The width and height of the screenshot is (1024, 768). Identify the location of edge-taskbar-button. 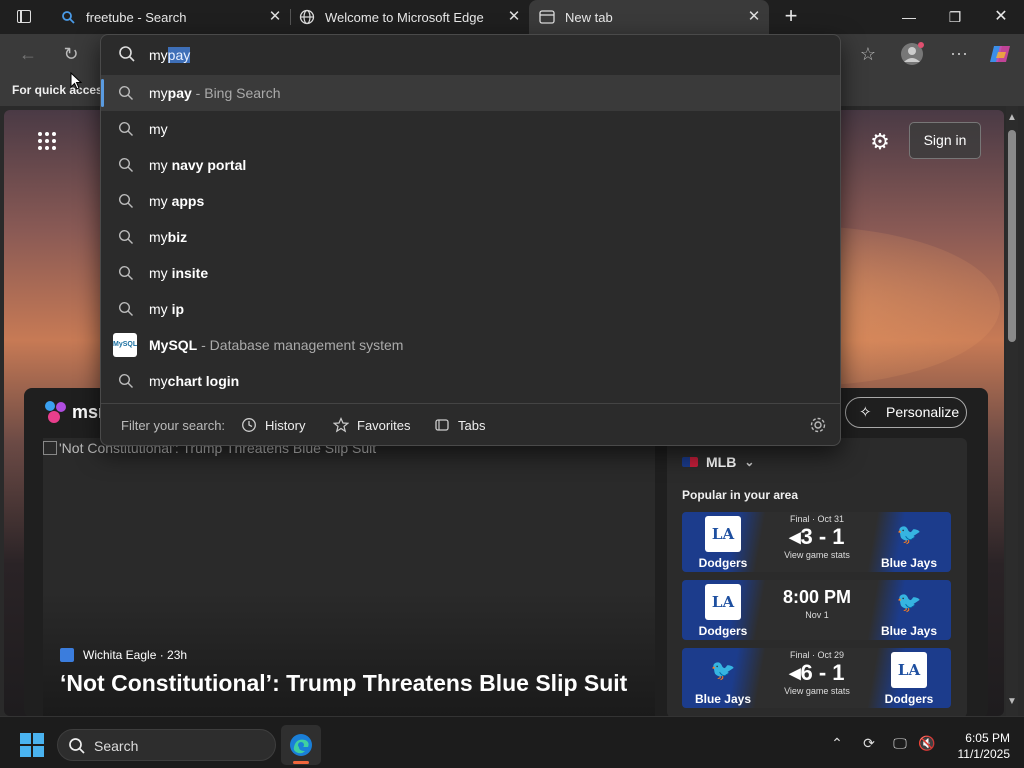
(301, 745).